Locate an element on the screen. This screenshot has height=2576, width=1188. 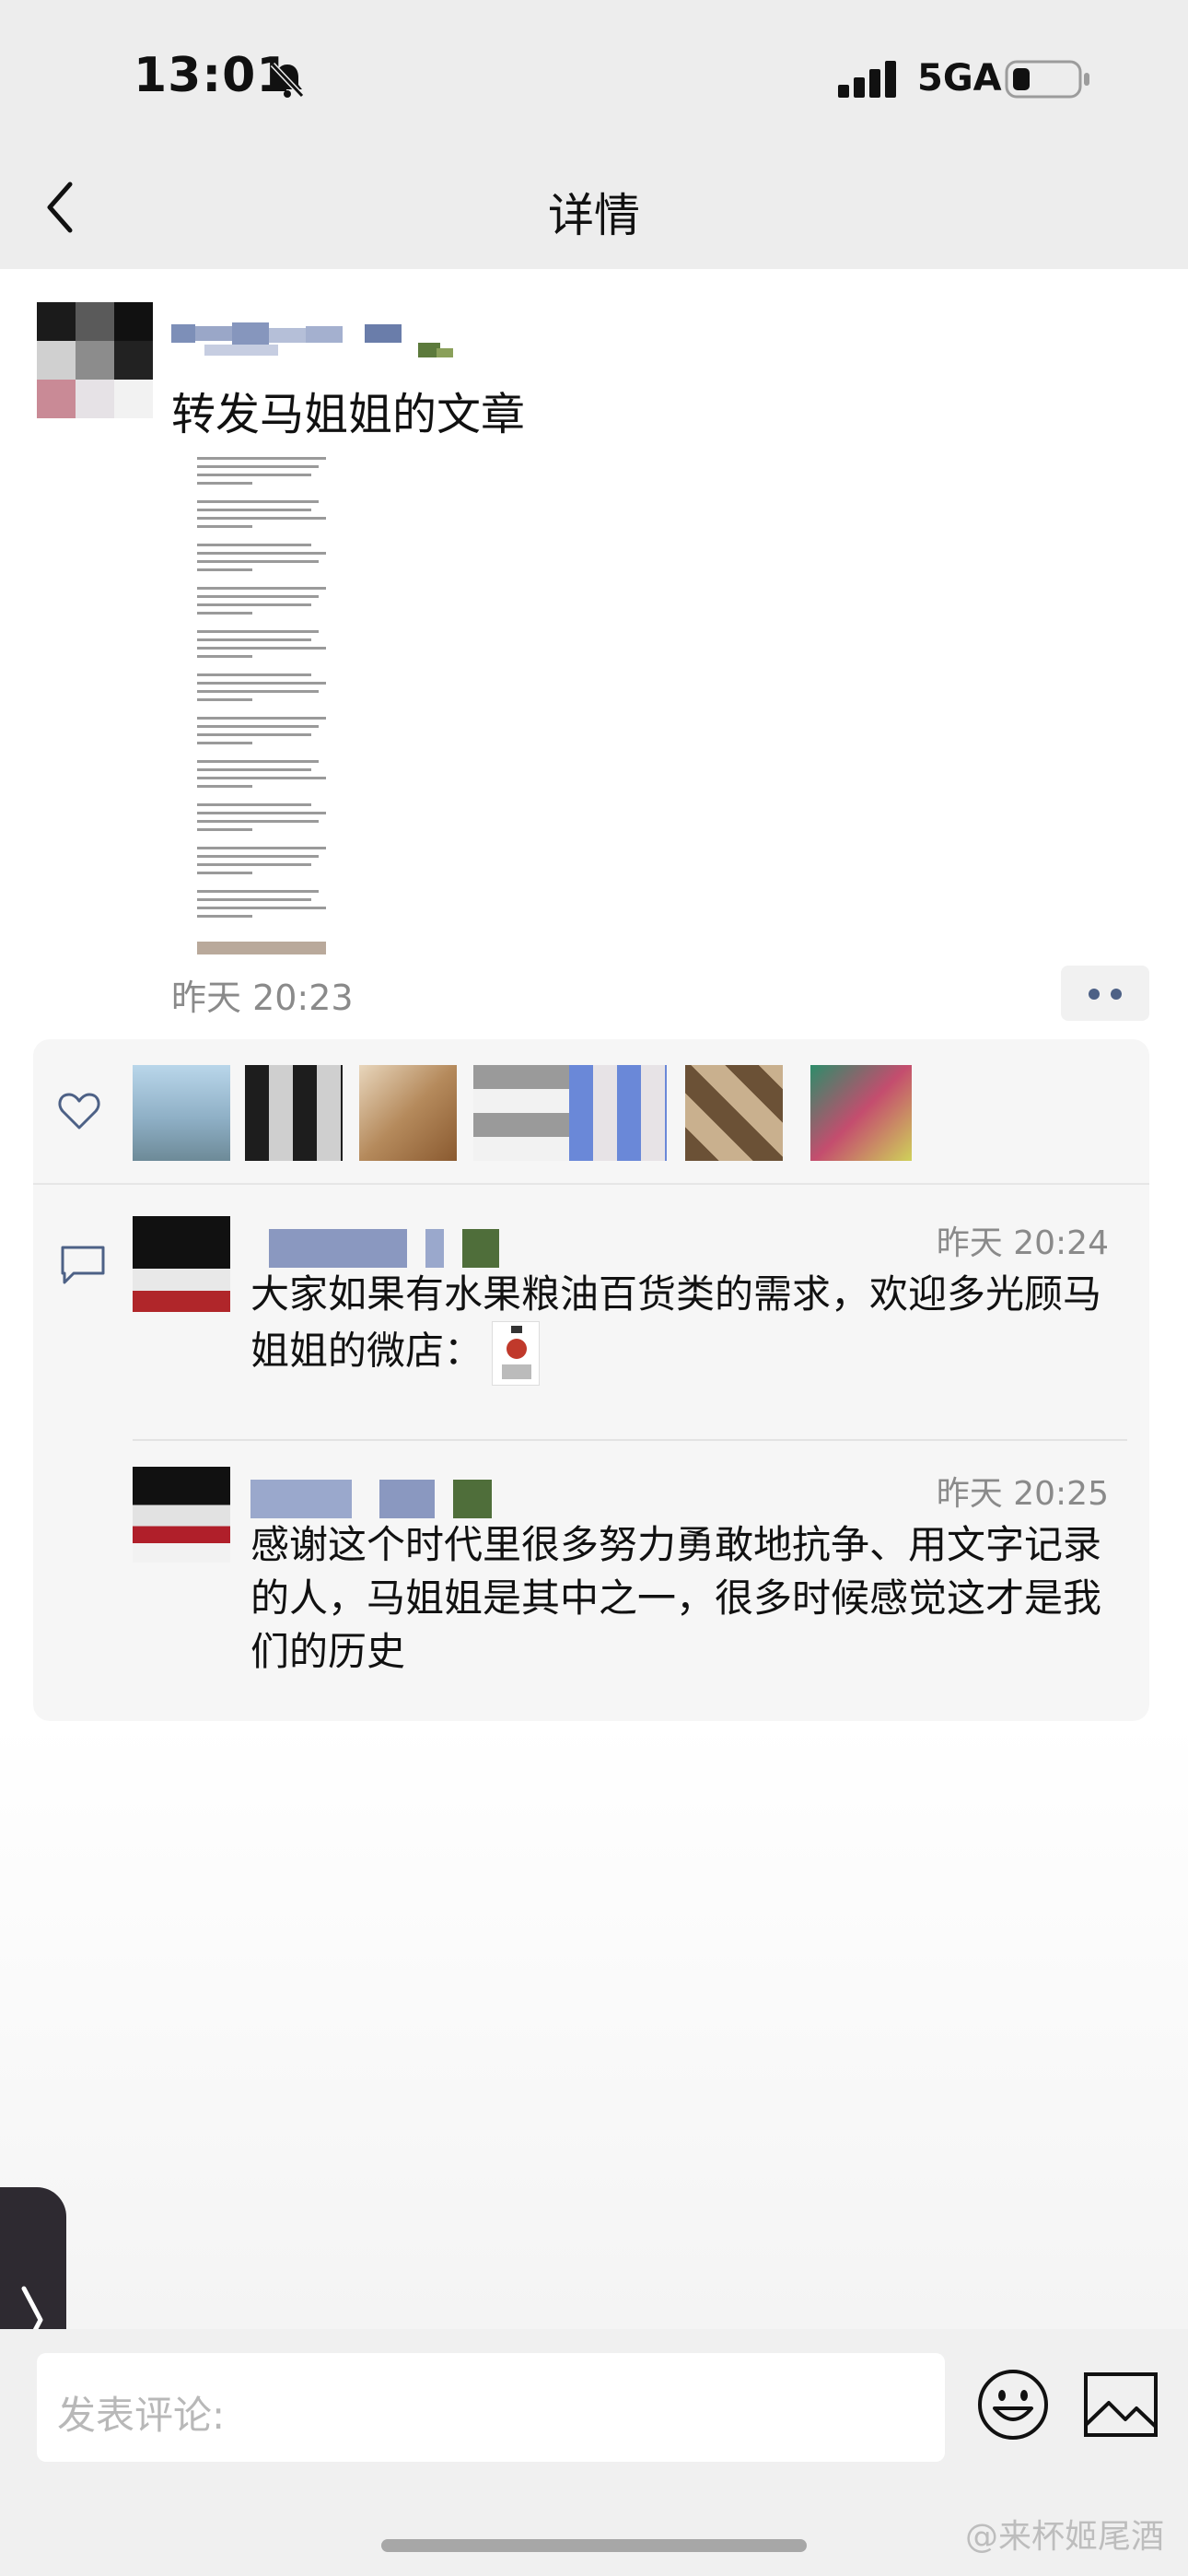
comment-bar: 发表评论: @来杯姬尾酒 is located at coordinates (594, 2452).